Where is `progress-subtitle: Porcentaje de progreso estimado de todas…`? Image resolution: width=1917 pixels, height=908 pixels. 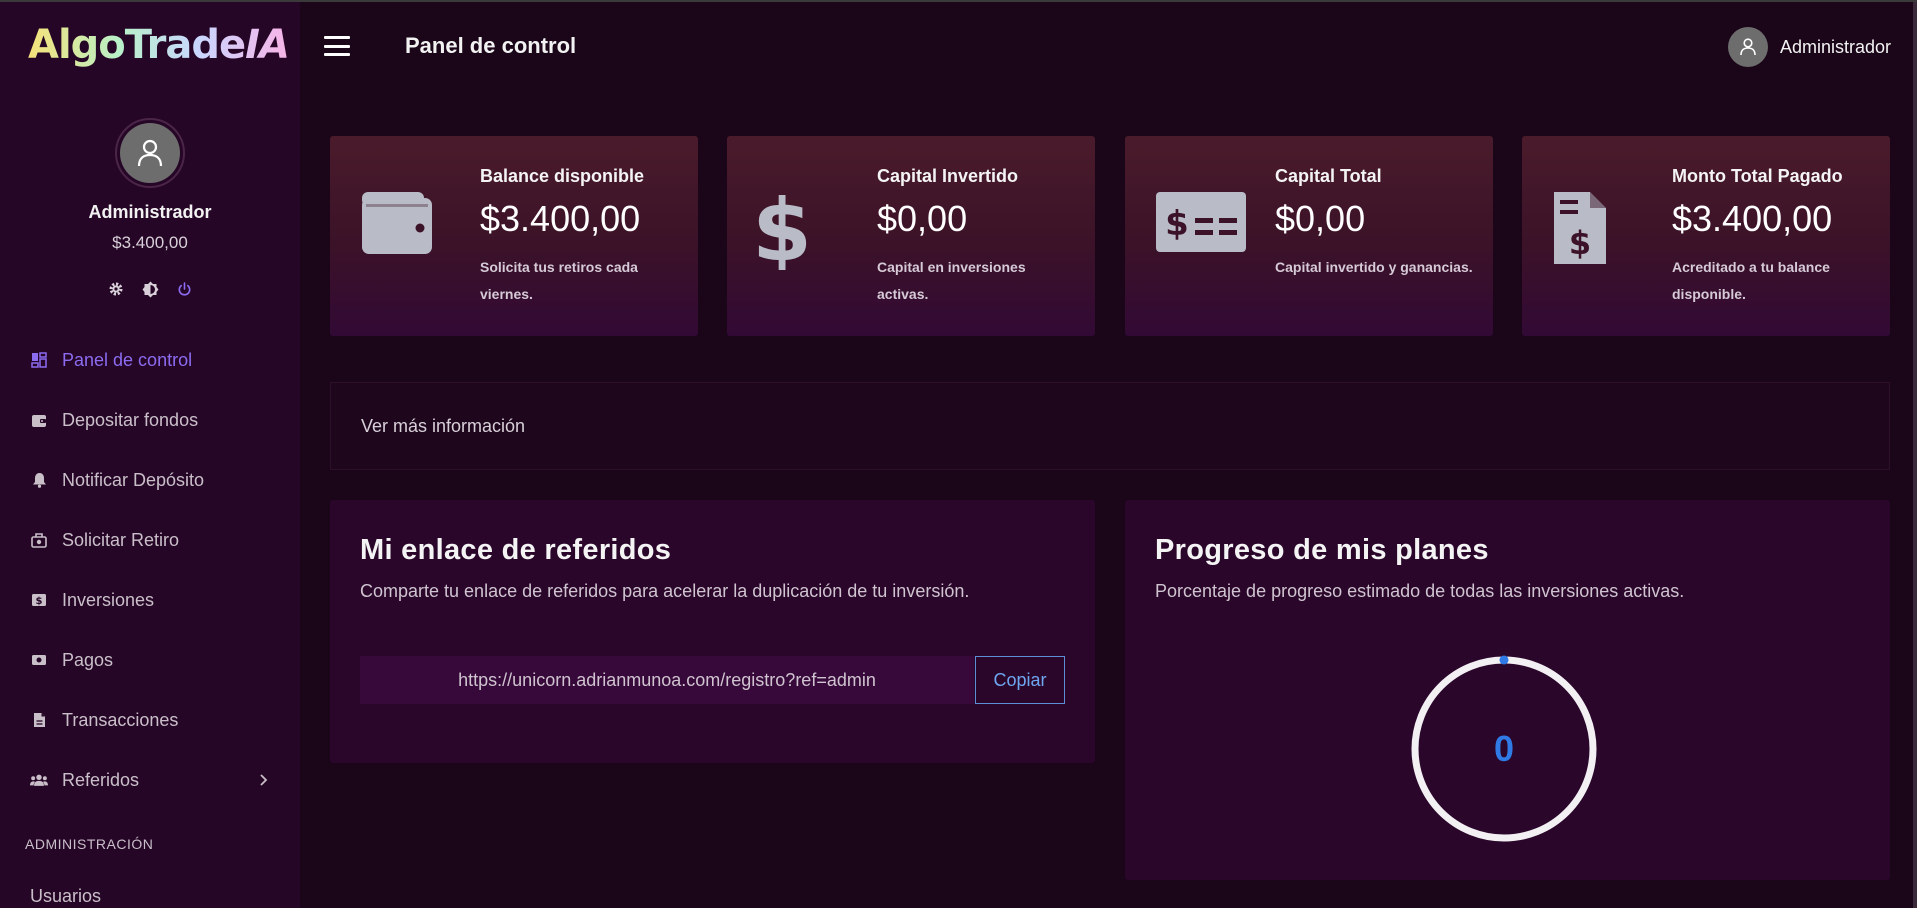
progress-subtitle: Porcentaje de progreso estimado de todas… is located at coordinates (1420, 591).